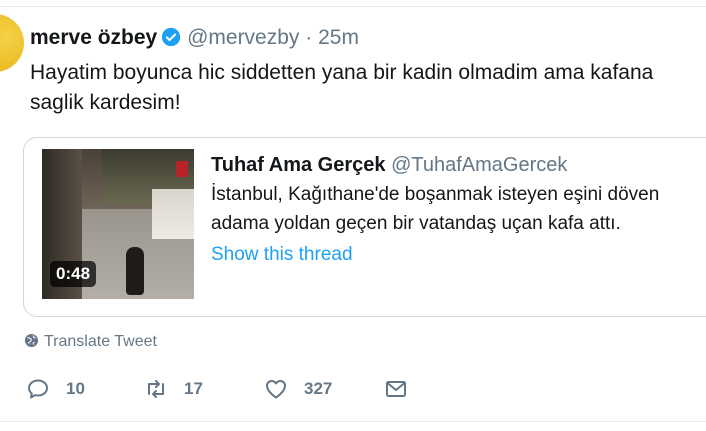 The width and height of the screenshot is (706, 431). What do you see at coordinates (338, 37) in the screenshot?
I see `tweet-timestamp: 25m` at bounding box center [338, 37].